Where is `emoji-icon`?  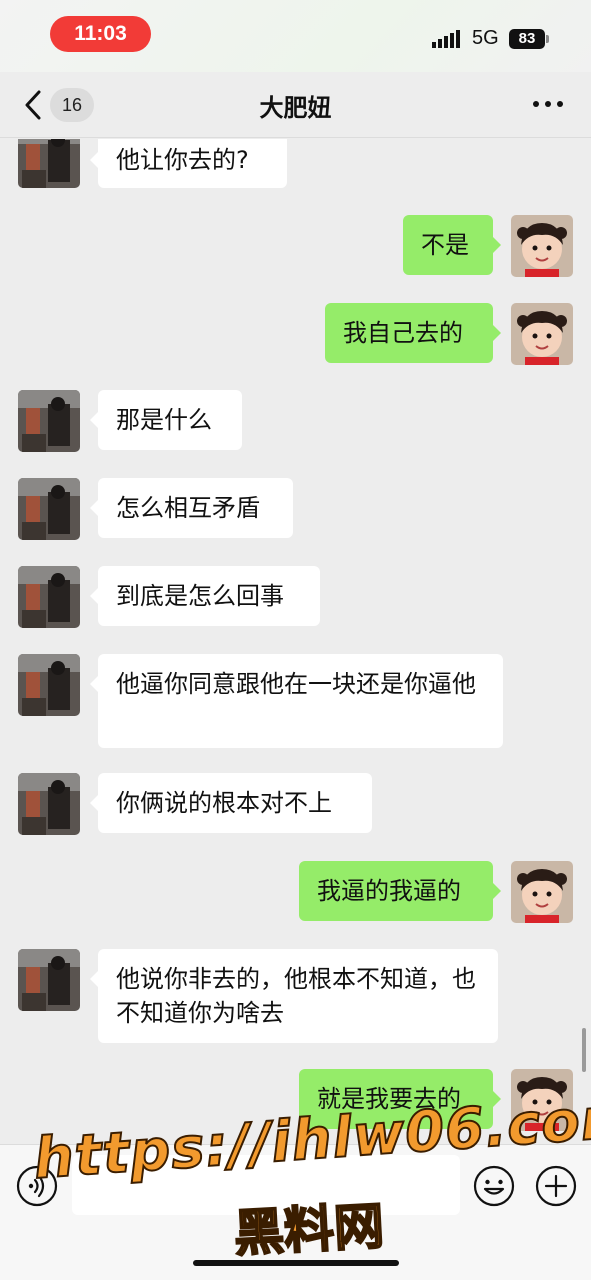
emoji-icon is located at coordinates (494, 1186).